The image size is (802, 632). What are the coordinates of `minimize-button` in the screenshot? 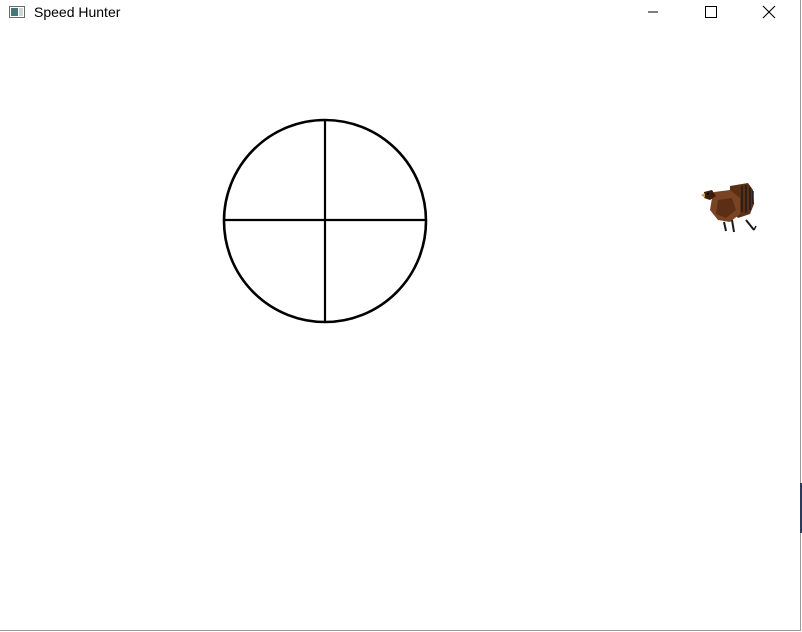 It's located at (653, 12).